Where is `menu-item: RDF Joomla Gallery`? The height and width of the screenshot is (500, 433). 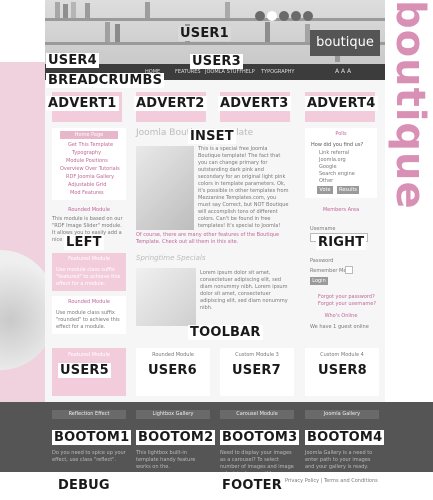
menu-item: RDF Joomla Gallery is located at coordinates (90, 177).